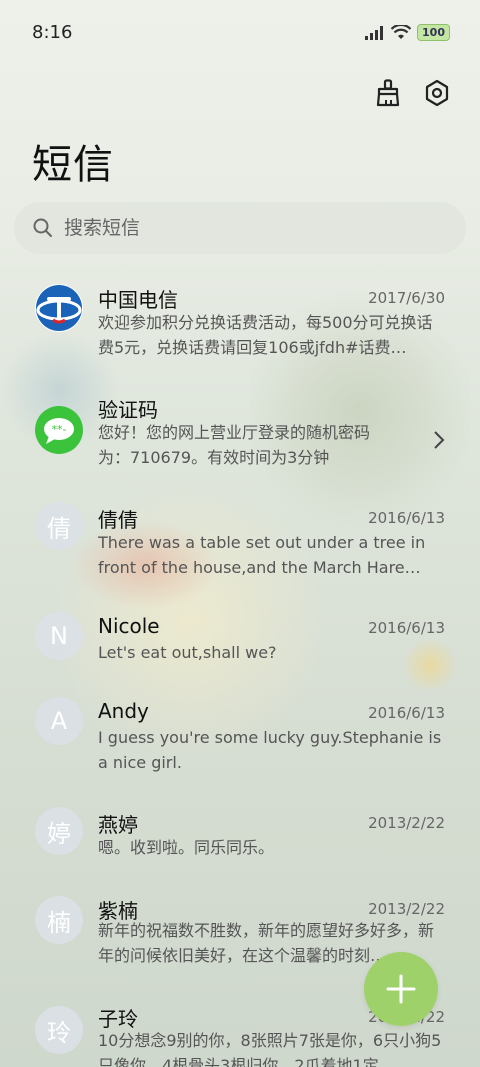 This screenshot has height=1067, width=480. What do you see at coordinates (59, 308) in the screenshot?
I see `telecom-logo-icon` at bounding box center [59, 308].